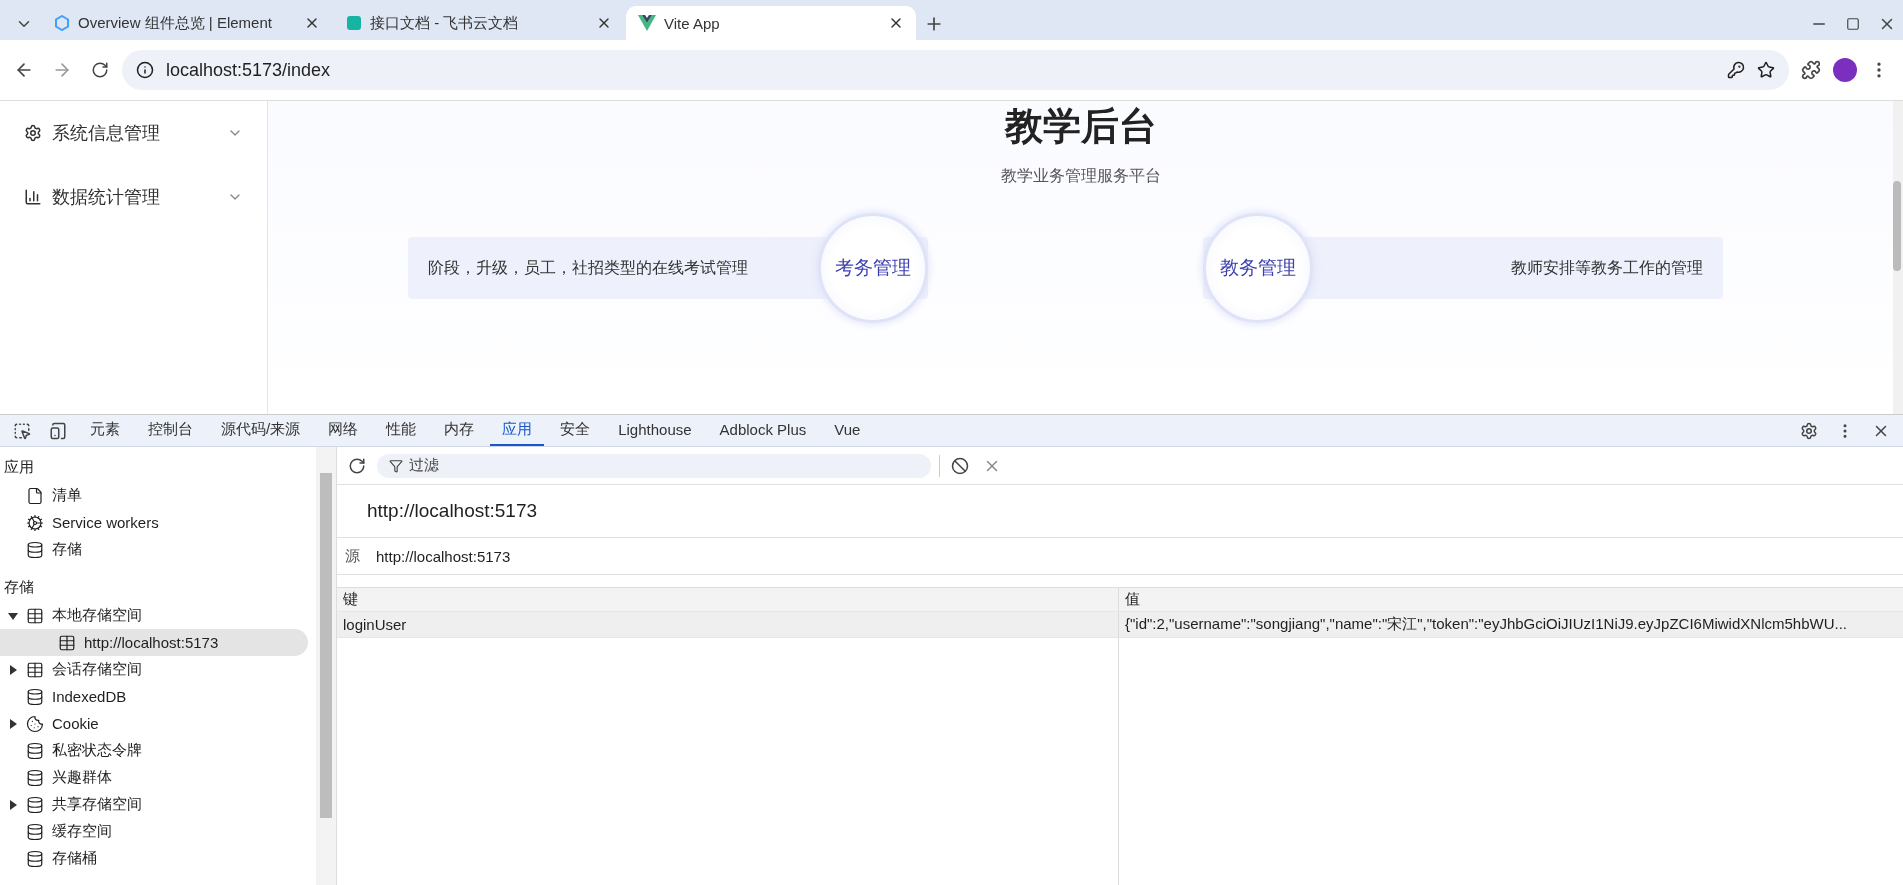 The image size is (1903, 885). Describe the element at coordinates (1511, 600) in the screenshot. I see `column-header: 值` at that location.